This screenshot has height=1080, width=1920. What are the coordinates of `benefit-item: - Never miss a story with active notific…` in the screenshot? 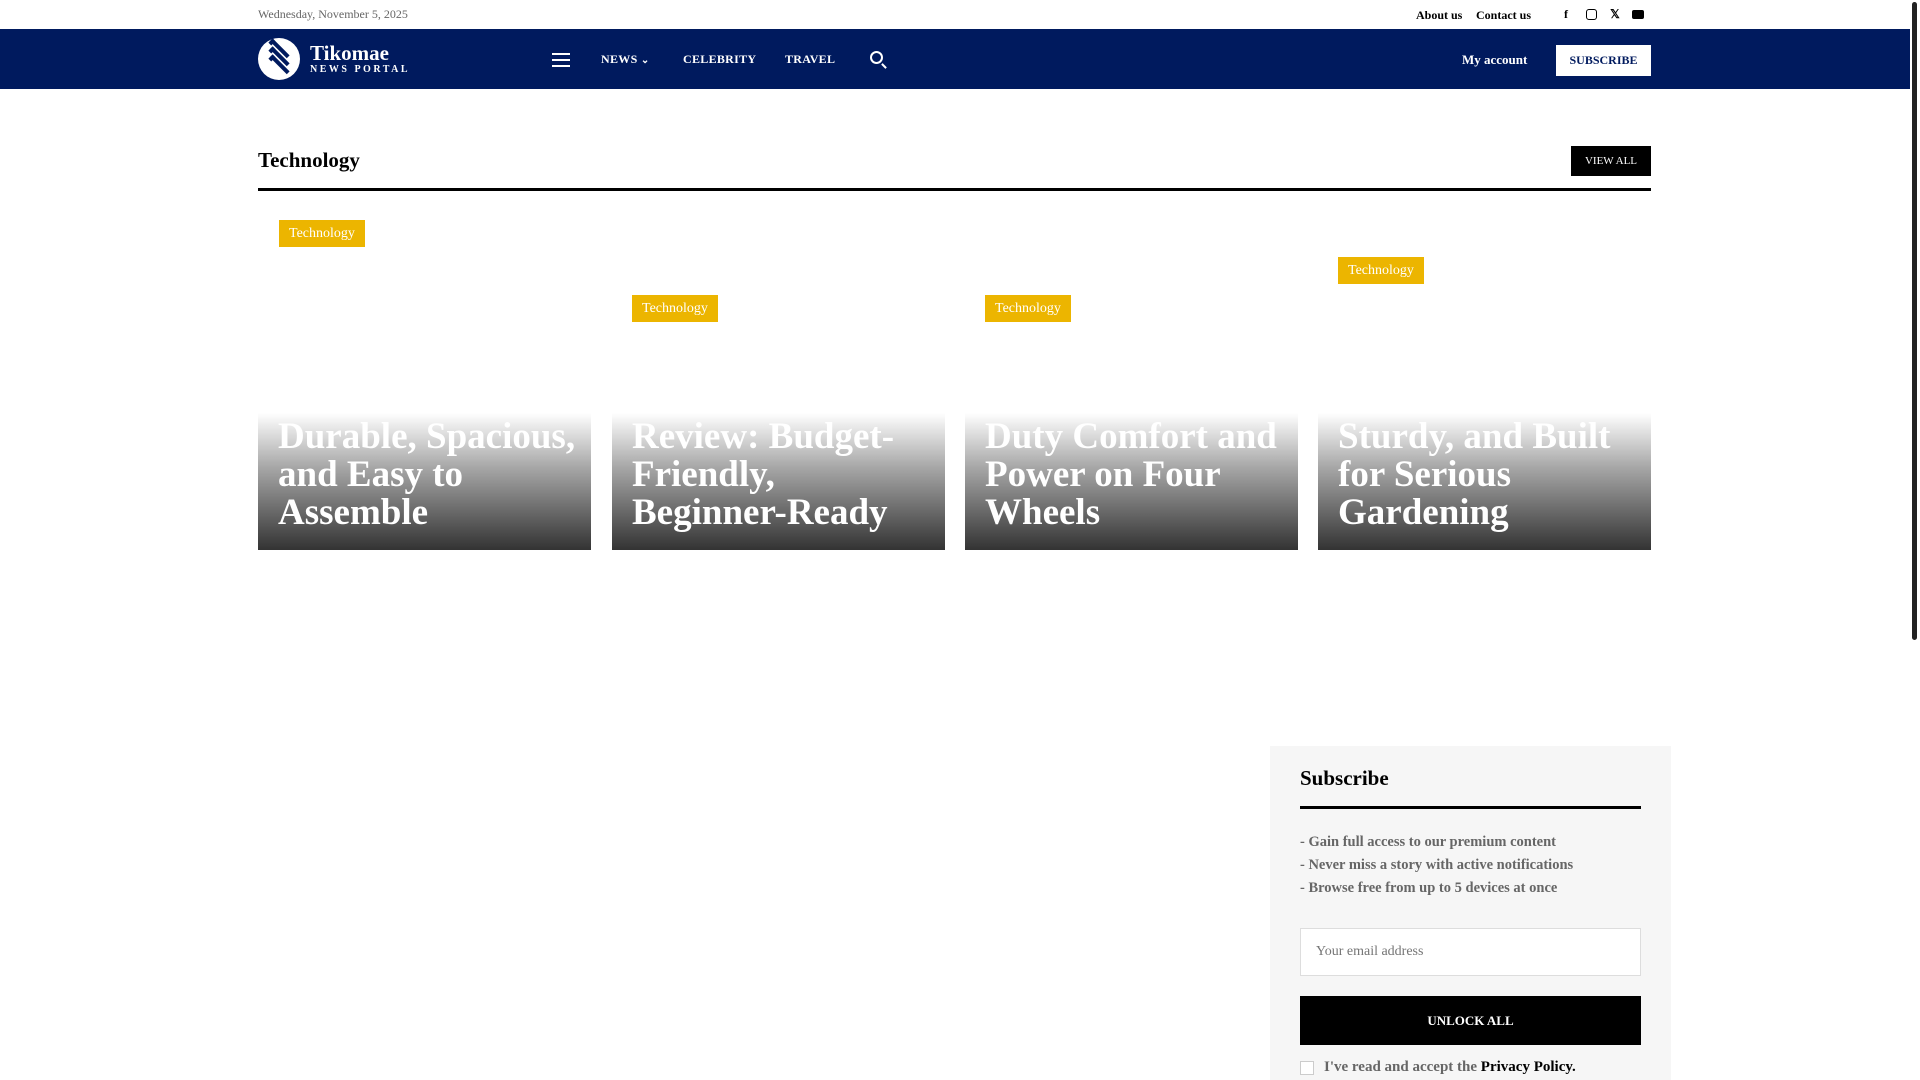 It's located at (1437, 865).